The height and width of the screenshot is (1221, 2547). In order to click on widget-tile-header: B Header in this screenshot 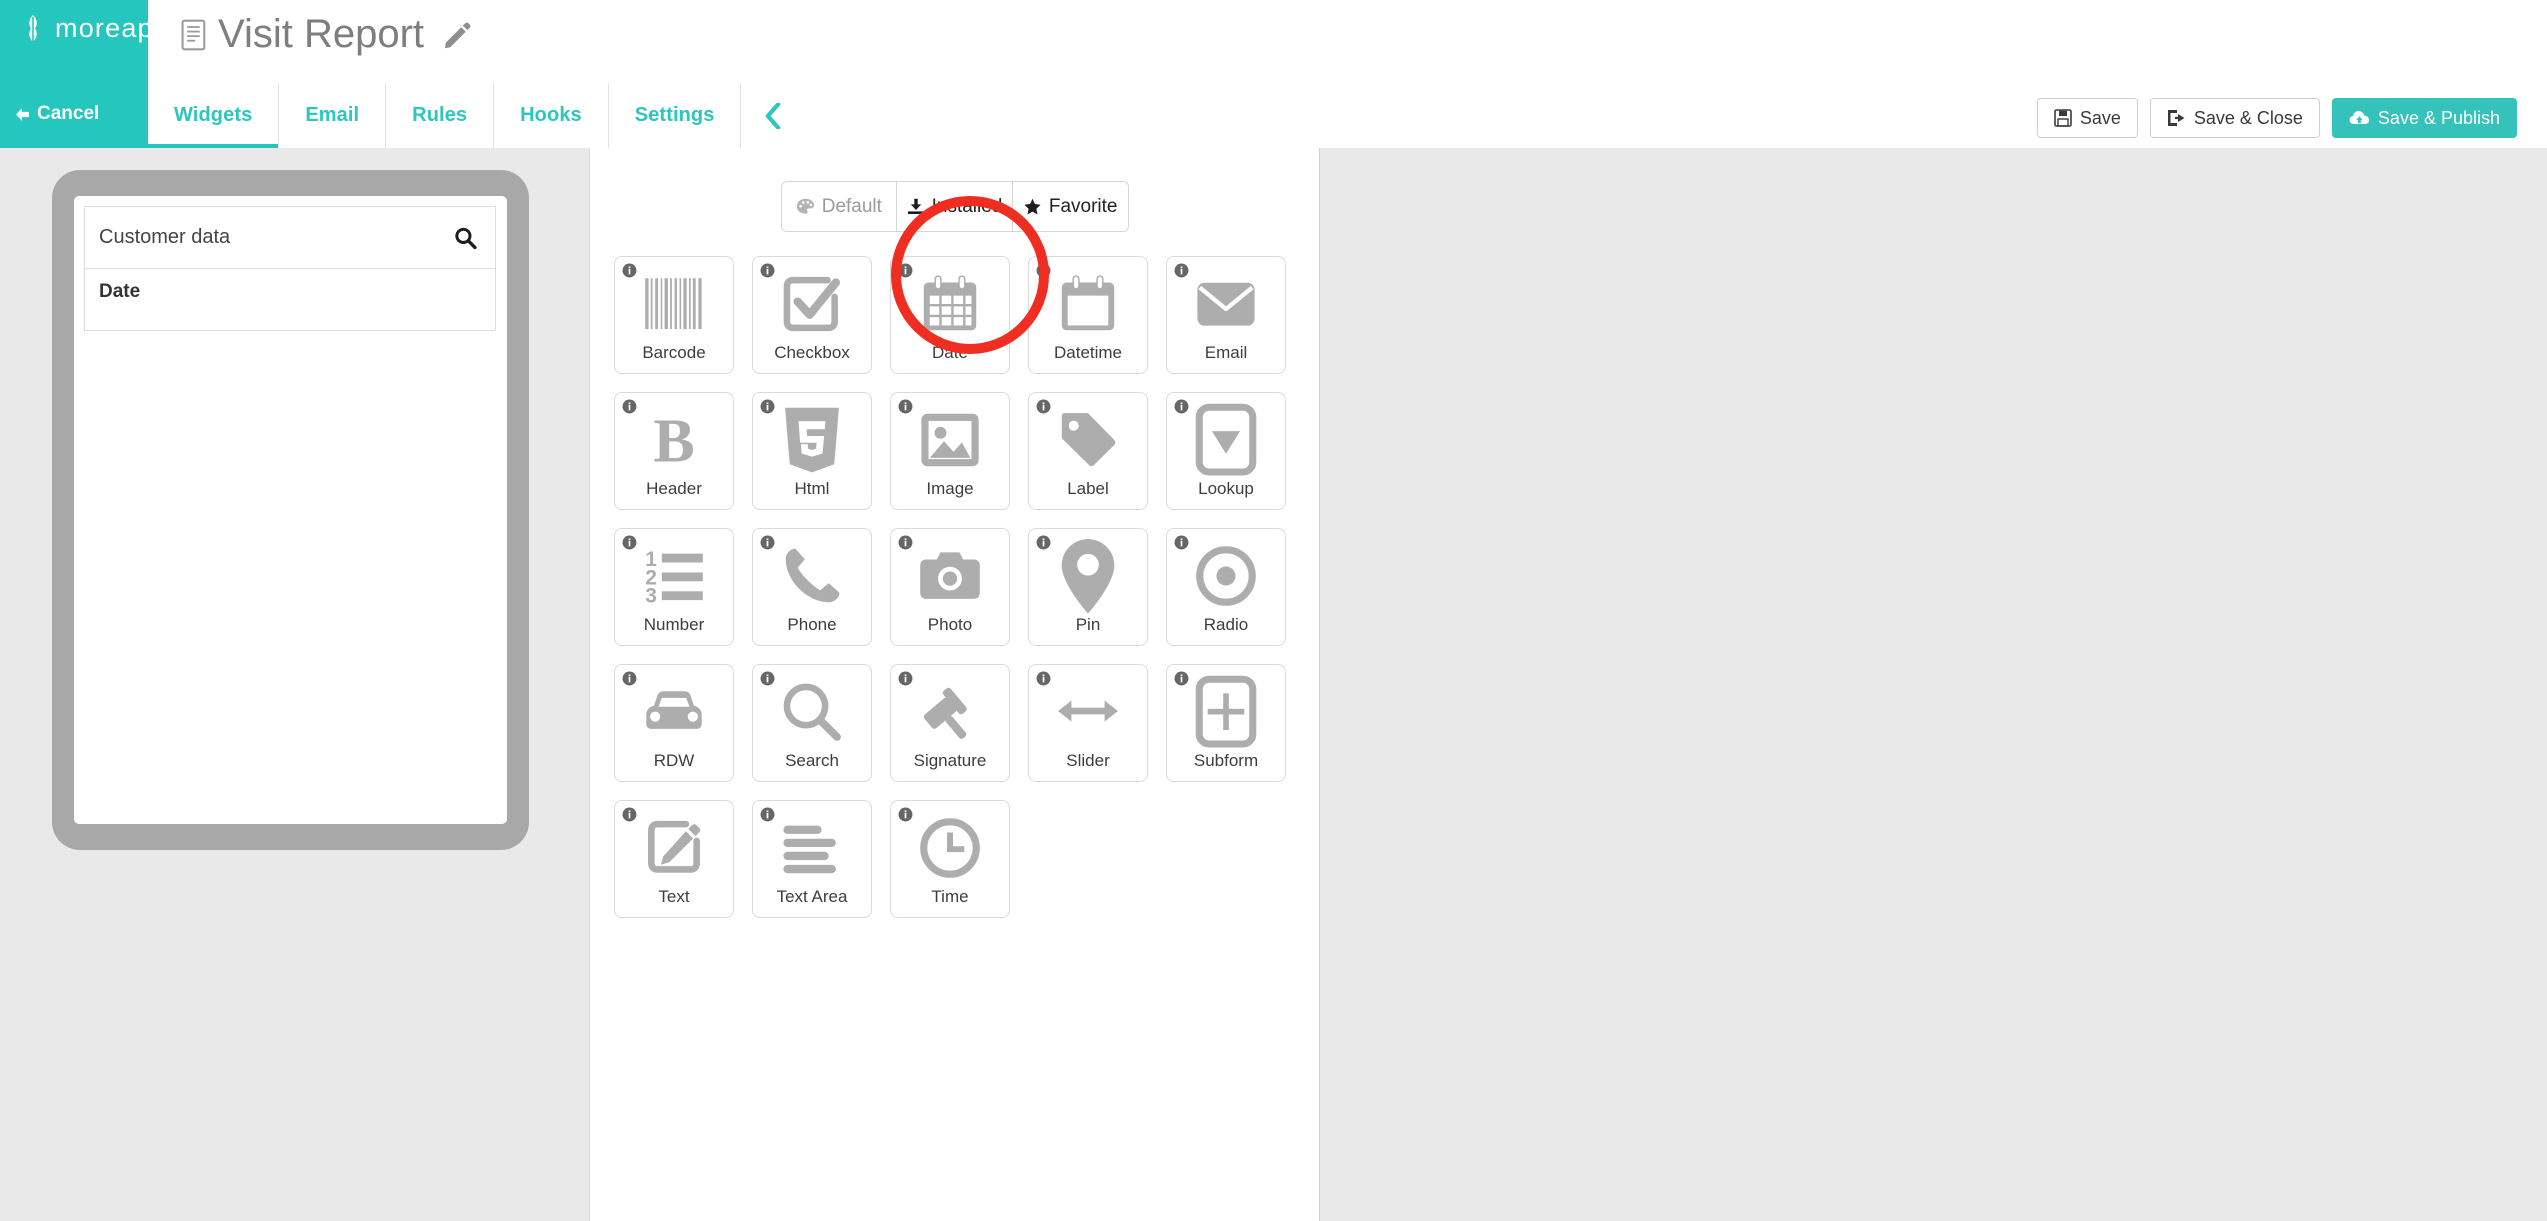, I will do `click(674, 451)`.